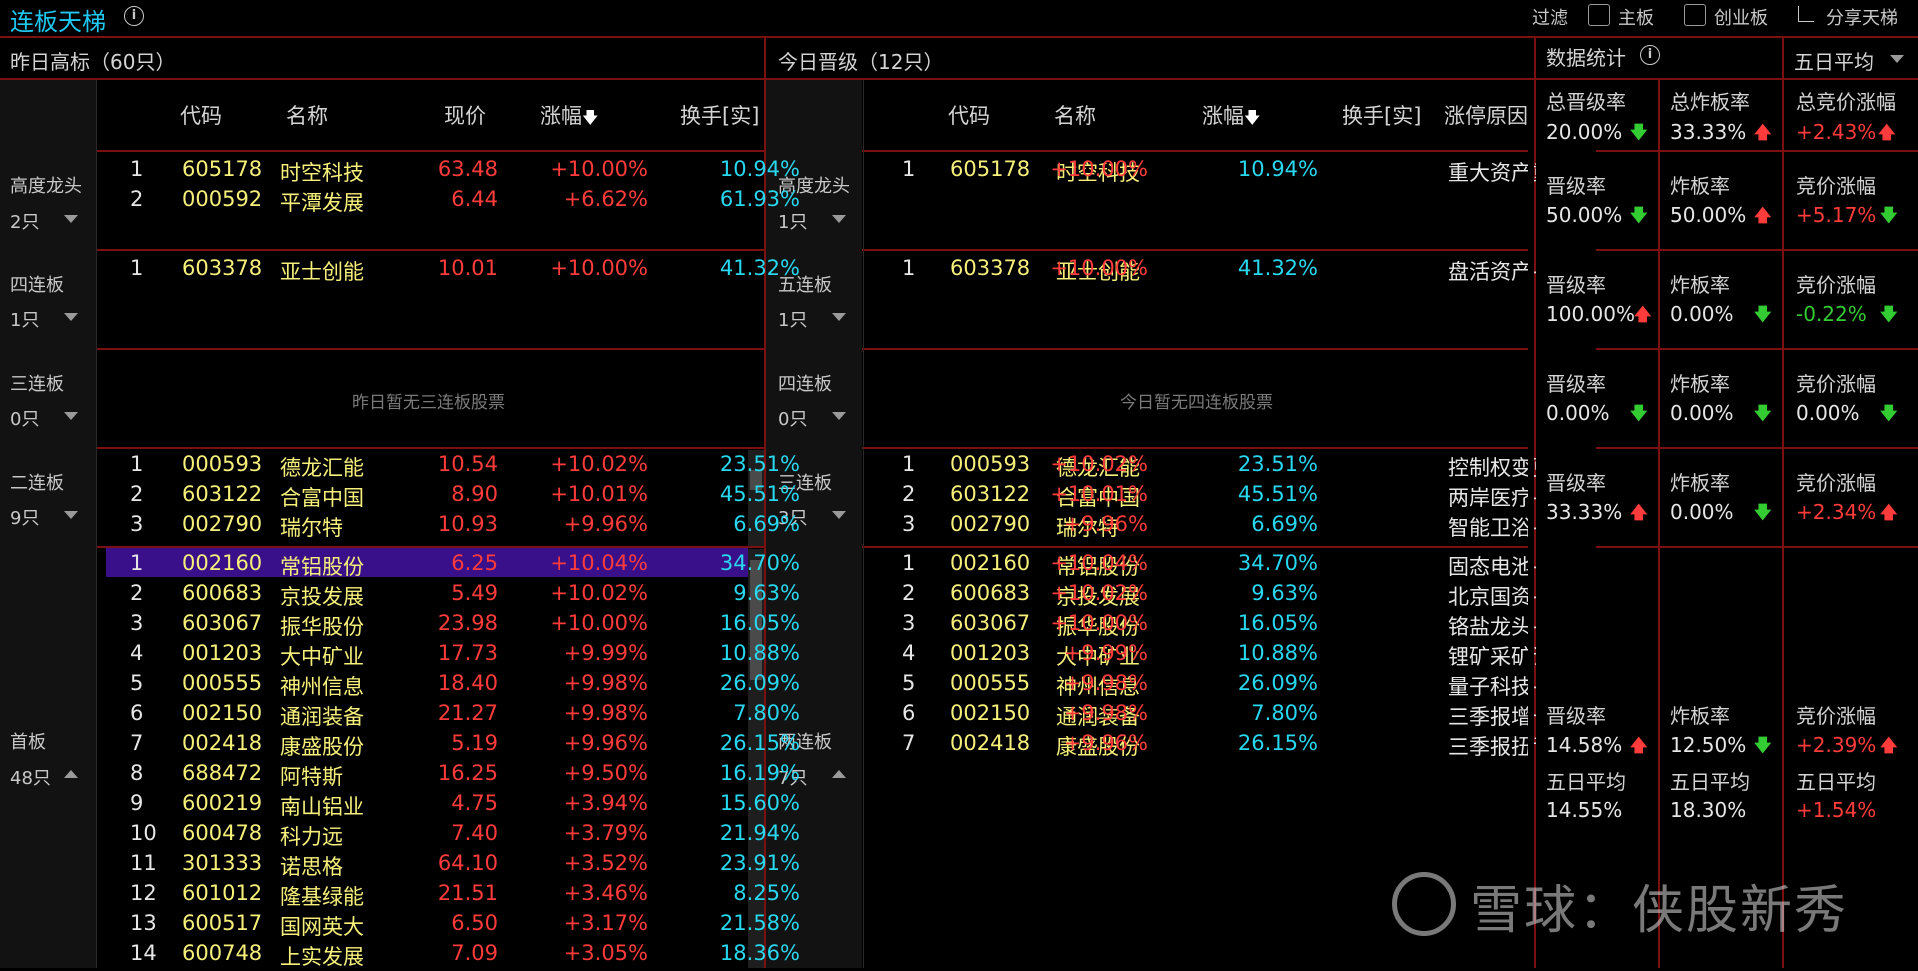 This screenshot has height=971, width=1918. What do you see at coordinates (322, 897) in the screenshot?
I see `left-cell-name: 隆基绿能` at bounding box center [322, 897].